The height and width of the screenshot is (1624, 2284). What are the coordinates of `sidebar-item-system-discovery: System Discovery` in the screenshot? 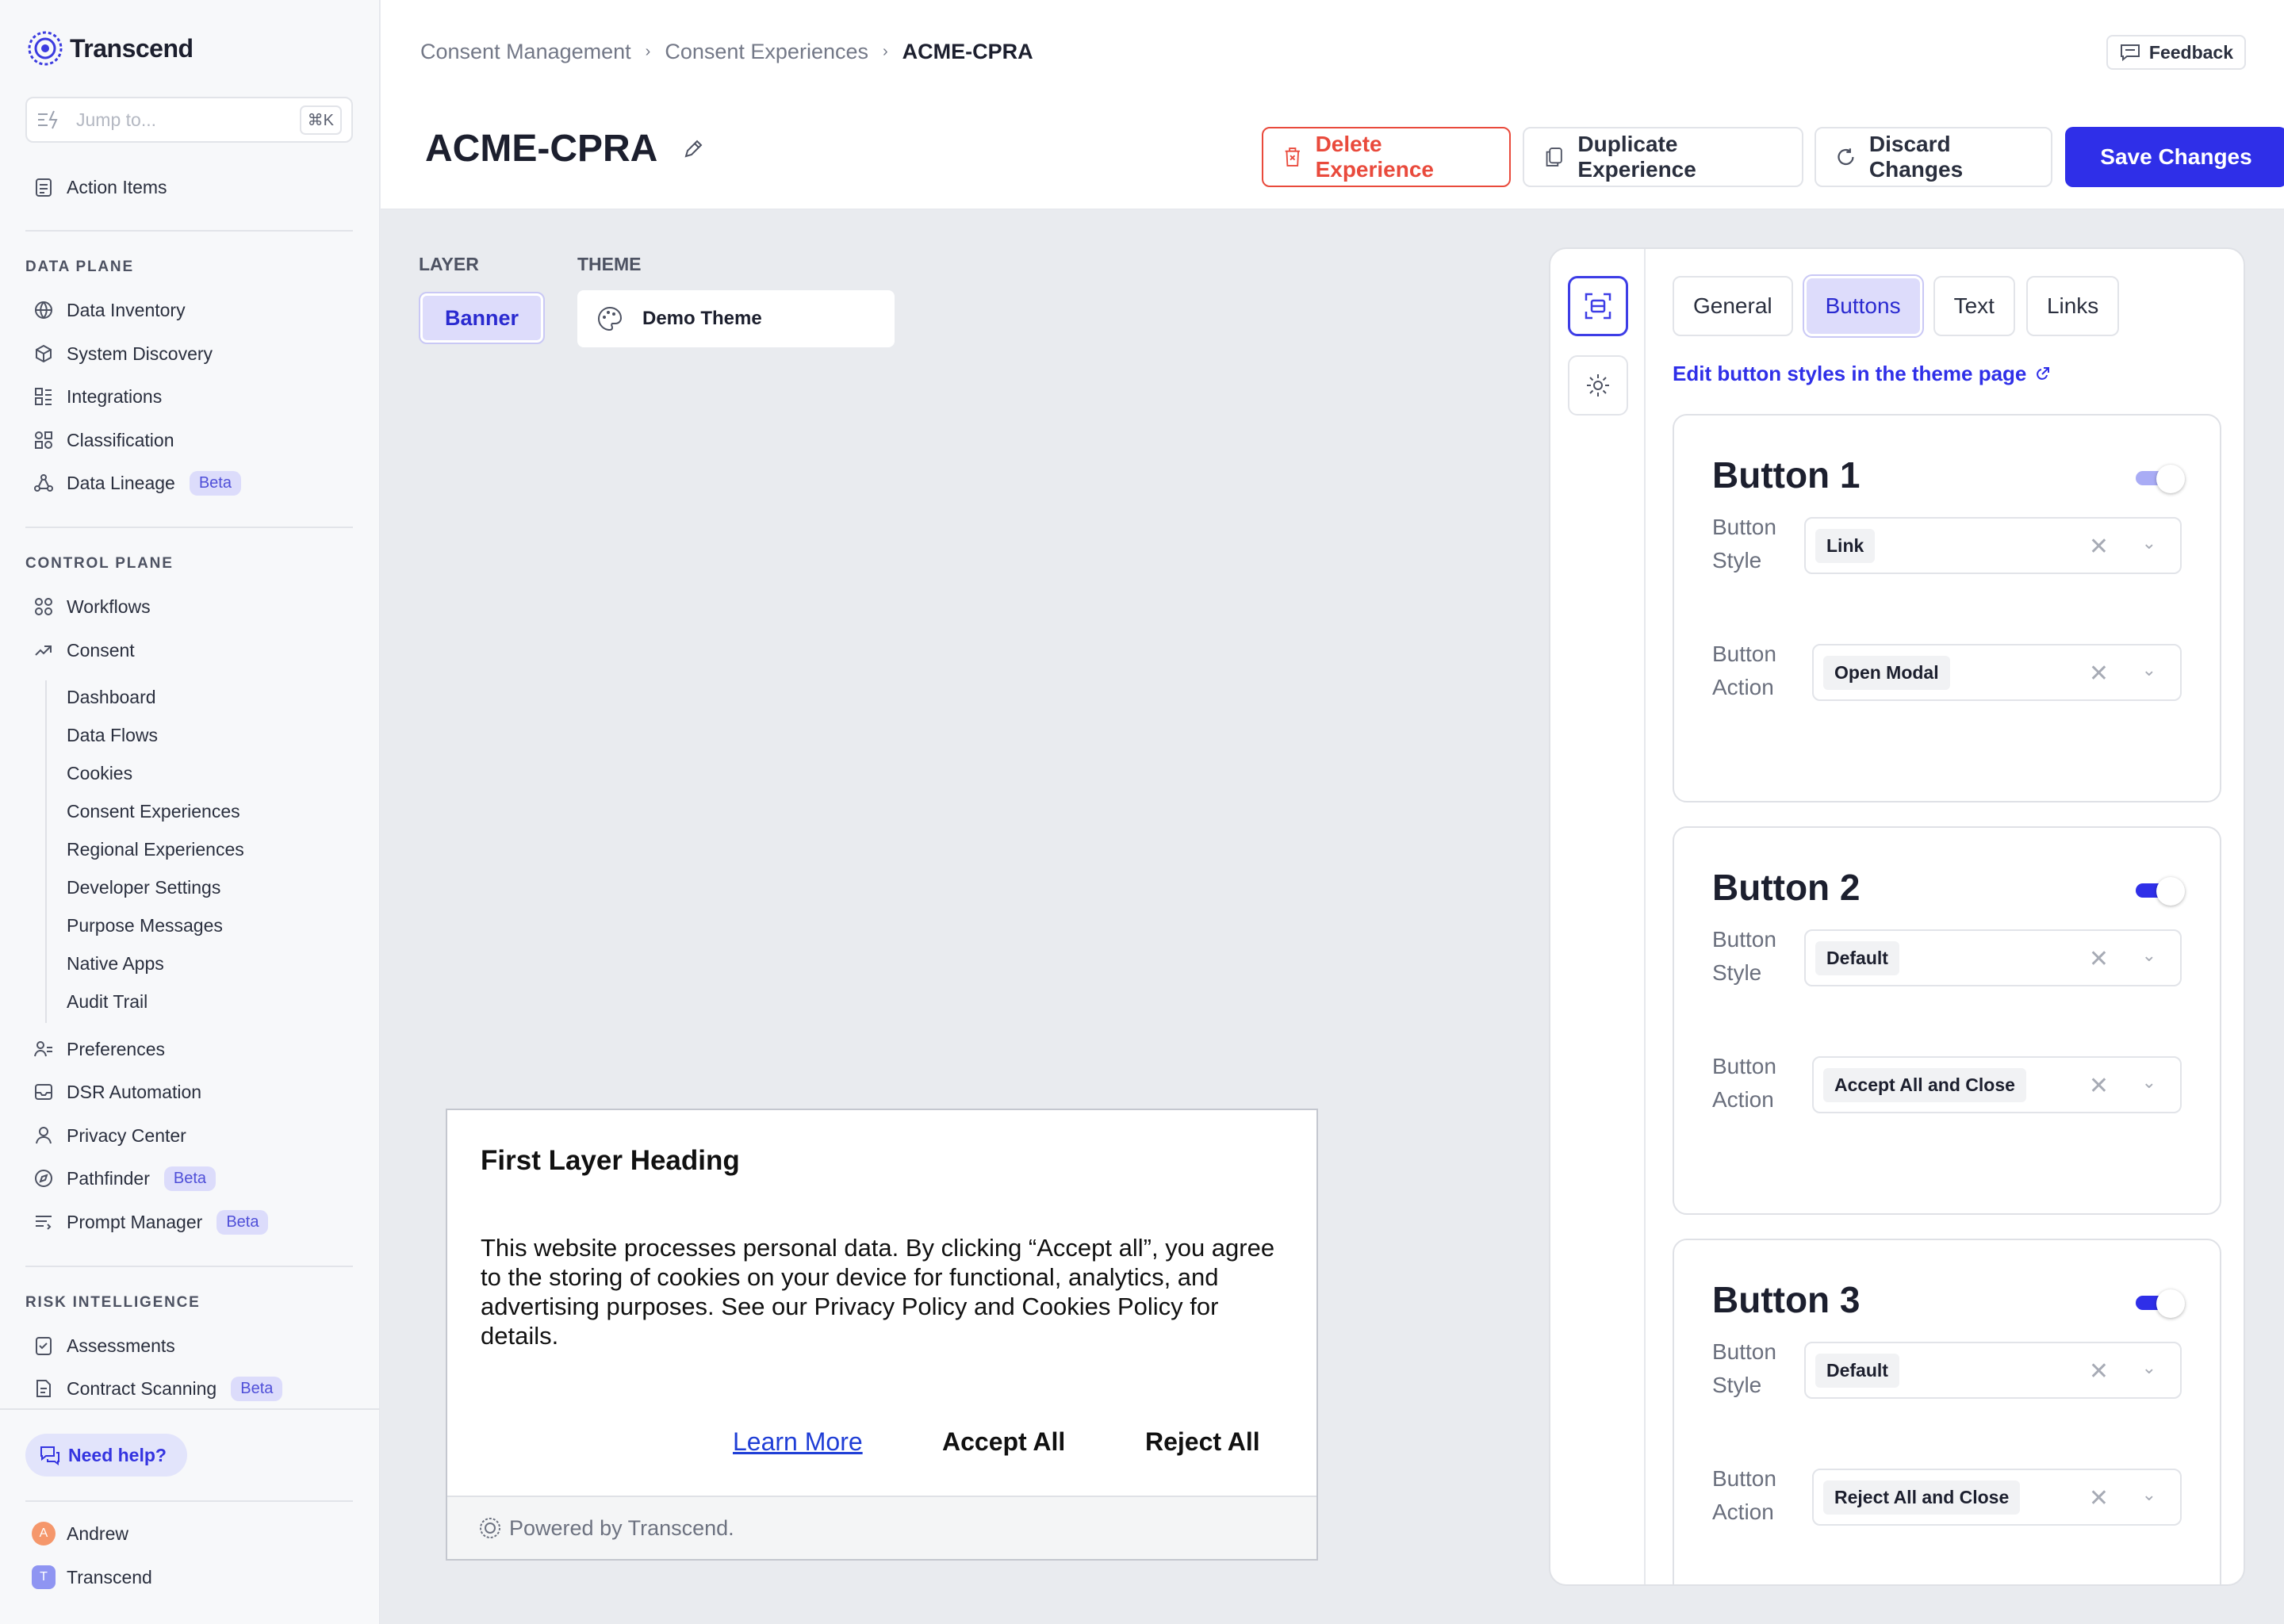 It's located at (122, 353).